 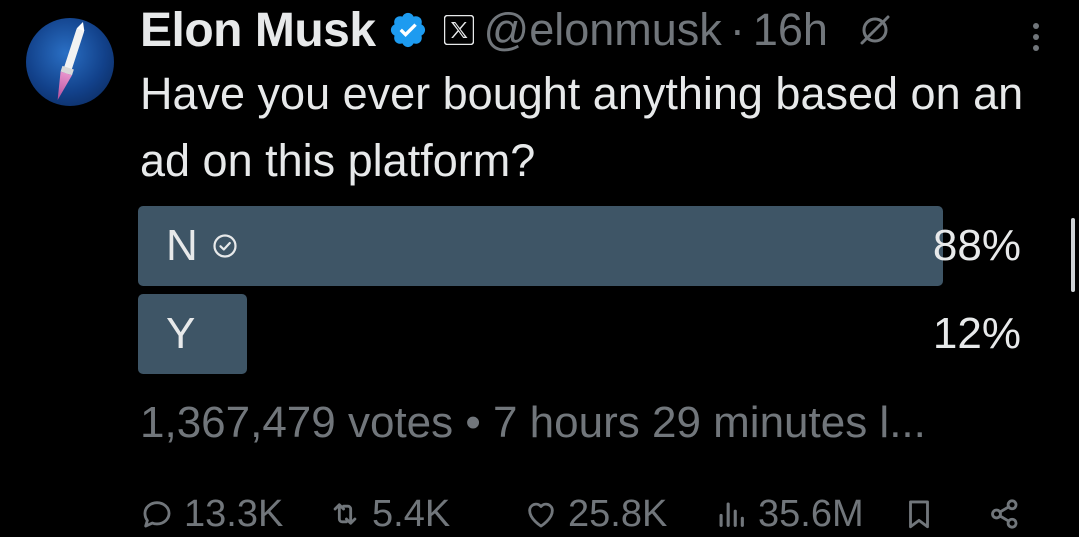 I want to click on reply-button: 13.3K, so click(x=211, y=513).